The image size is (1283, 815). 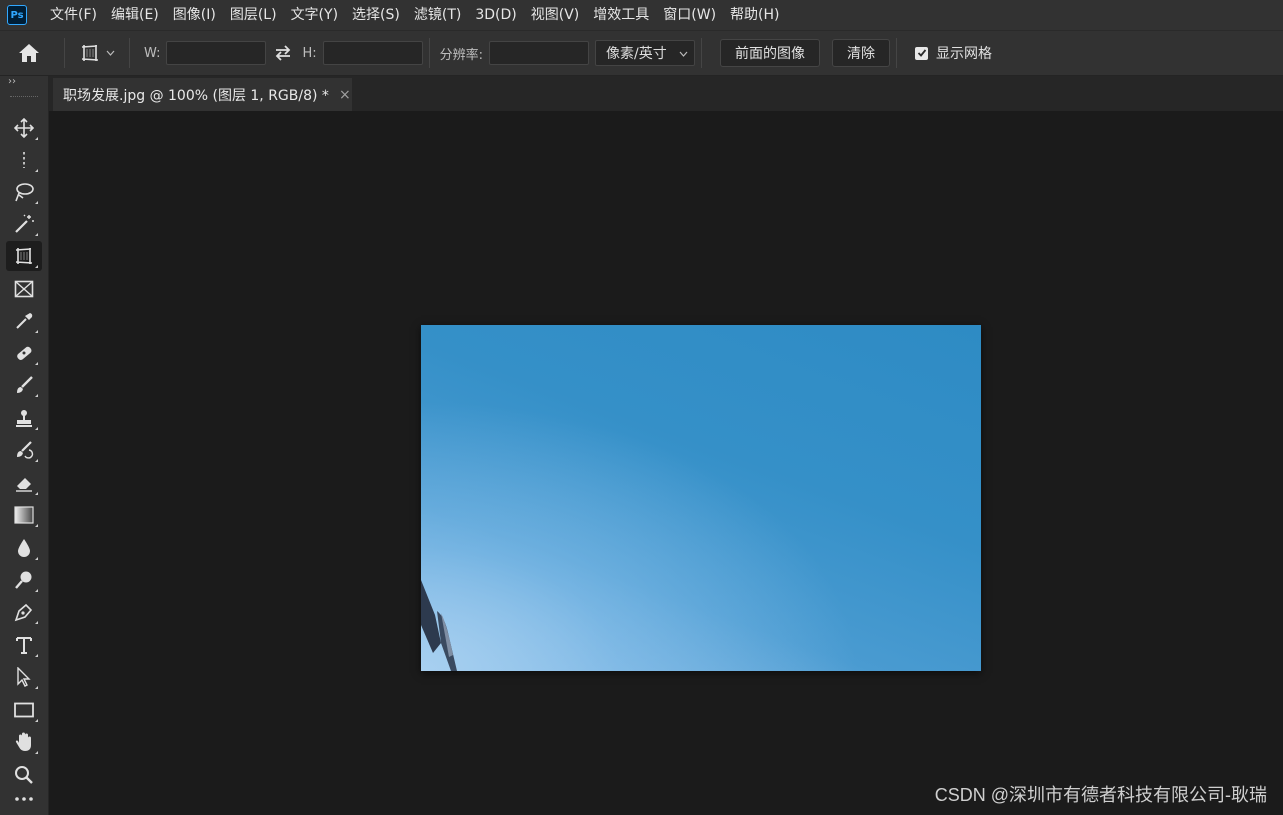 I want to click on document-tab-title: 职场发展.jpg @ 100% (图层 1, RGB/8) *, so click(x=196, y=95).